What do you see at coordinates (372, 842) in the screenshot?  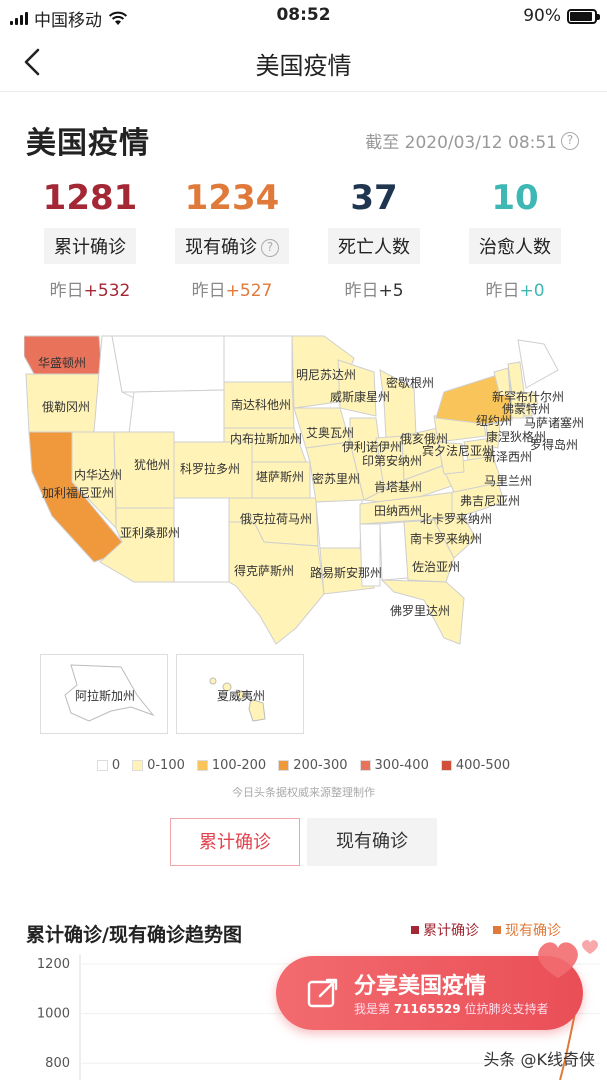 I see `tab-current: 现有确诊` at bounding box center [372, 842].